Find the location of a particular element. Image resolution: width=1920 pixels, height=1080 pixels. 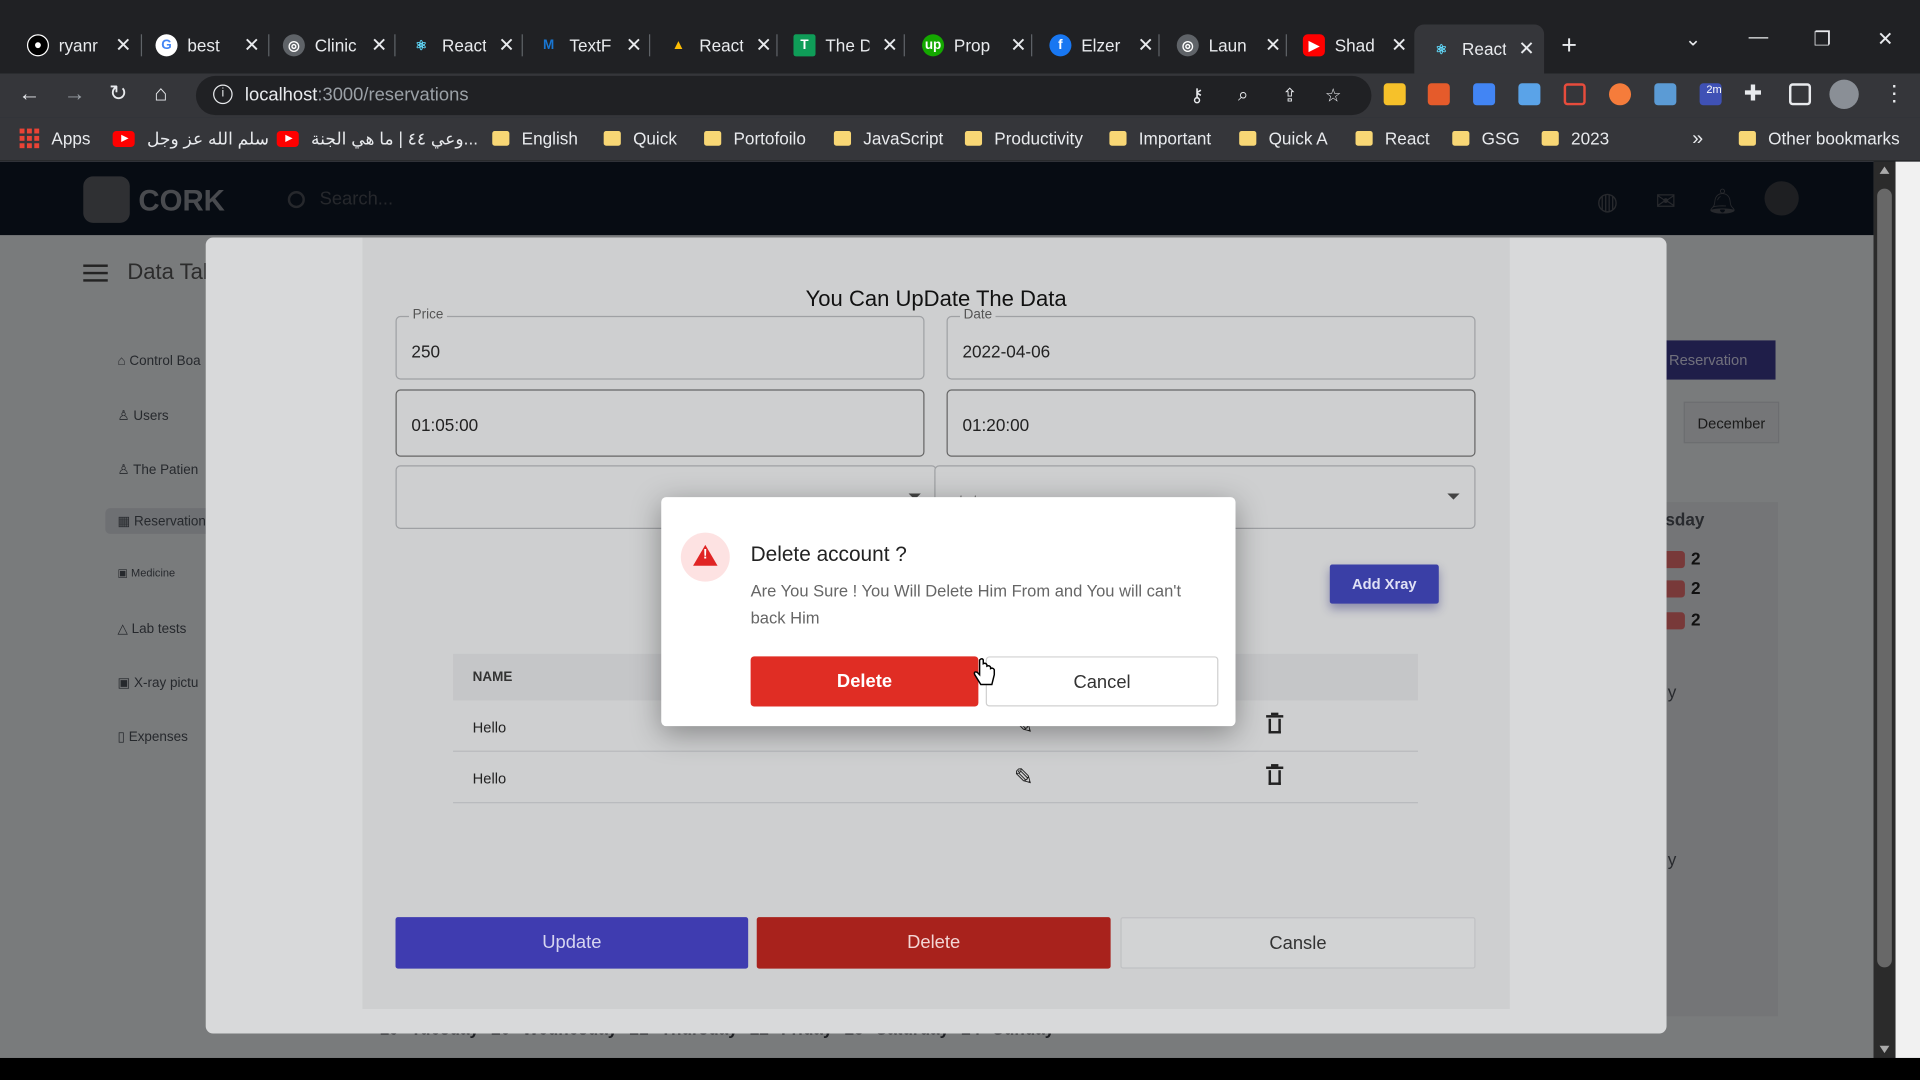

end-time-field: 01:20:00 is located at coordinates (1211, 423).